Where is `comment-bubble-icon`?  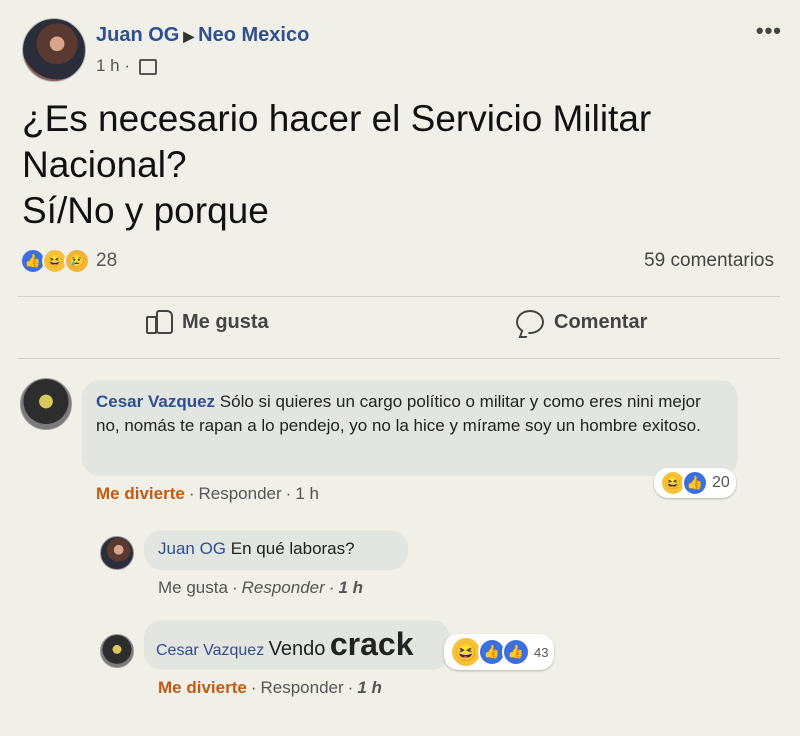 comment-bubble-icon is located at coordinates (530, 322).